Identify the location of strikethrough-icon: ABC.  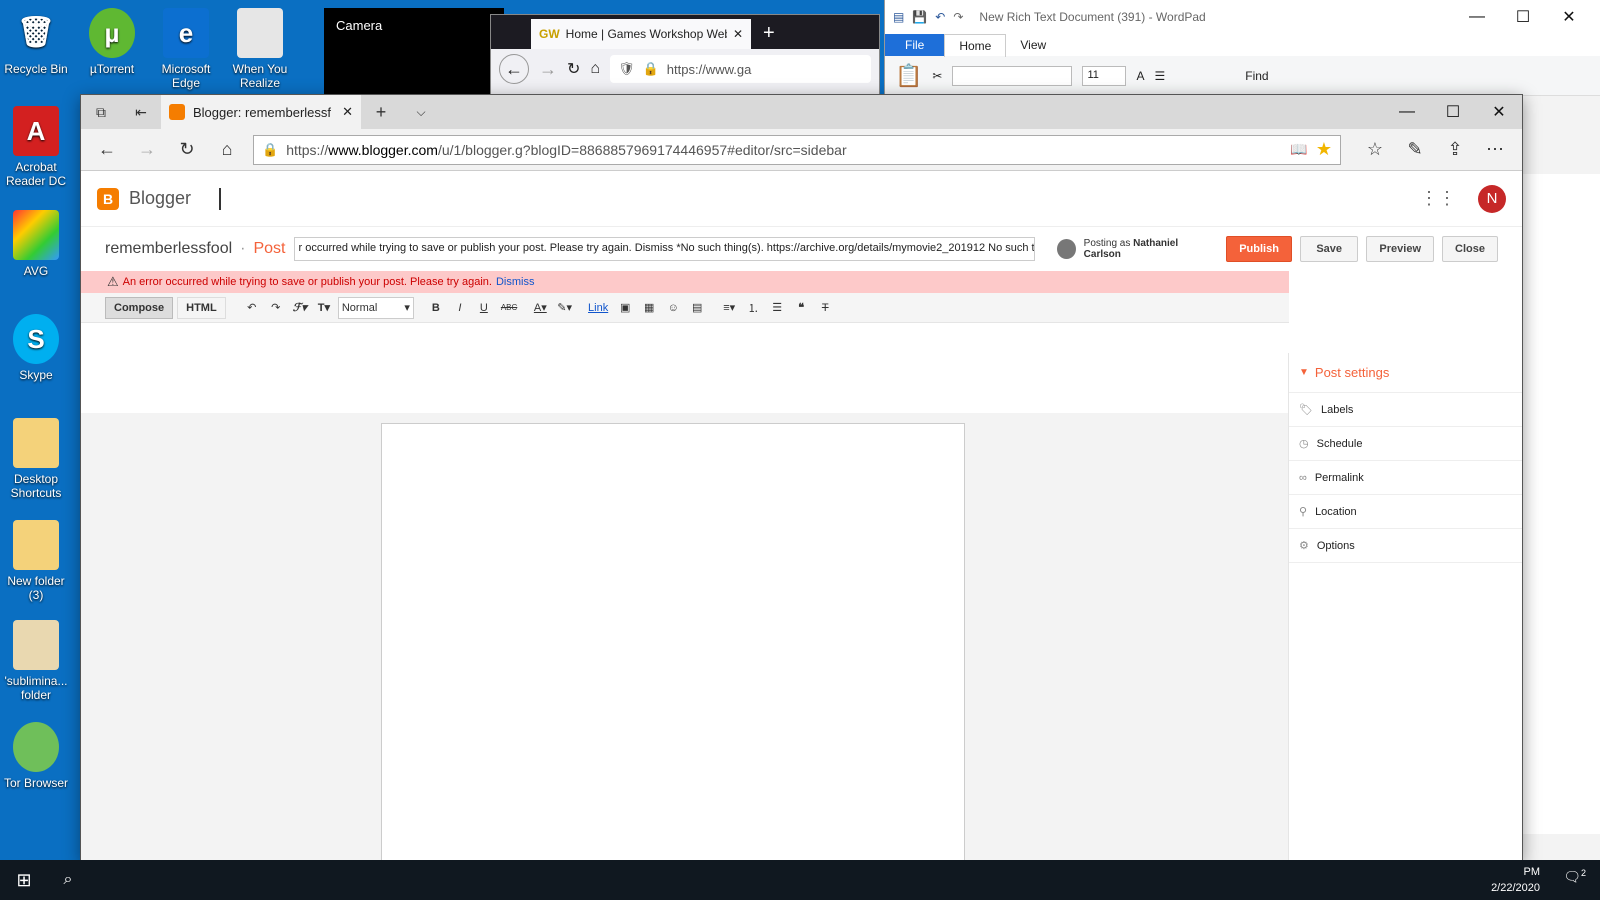
(509, 308).